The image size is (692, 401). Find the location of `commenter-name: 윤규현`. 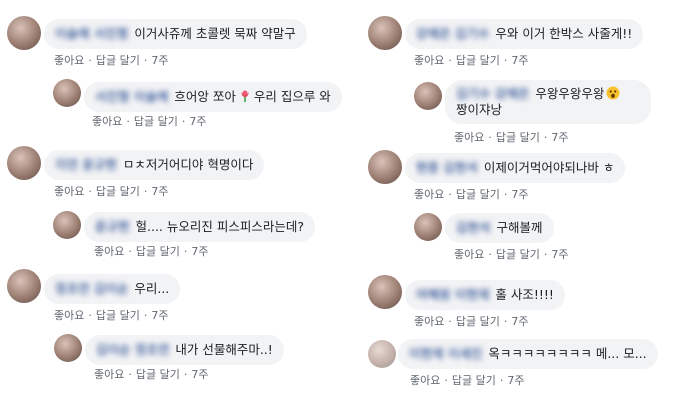

commenter-name: 윤규현 is located at coordinates (112, 226).